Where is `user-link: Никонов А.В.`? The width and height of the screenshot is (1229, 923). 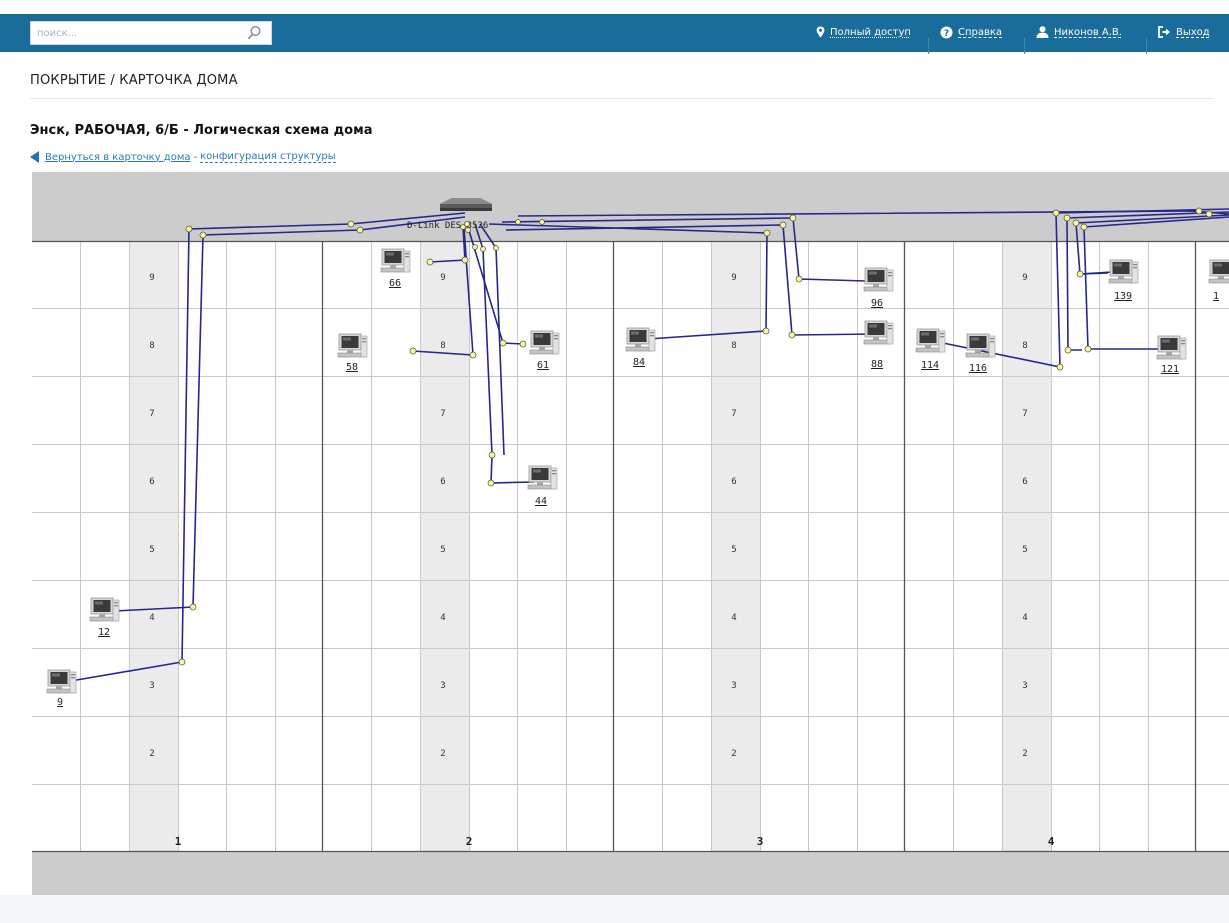 user-link: Никонов А.В. is located at coordinates (1079, 32).